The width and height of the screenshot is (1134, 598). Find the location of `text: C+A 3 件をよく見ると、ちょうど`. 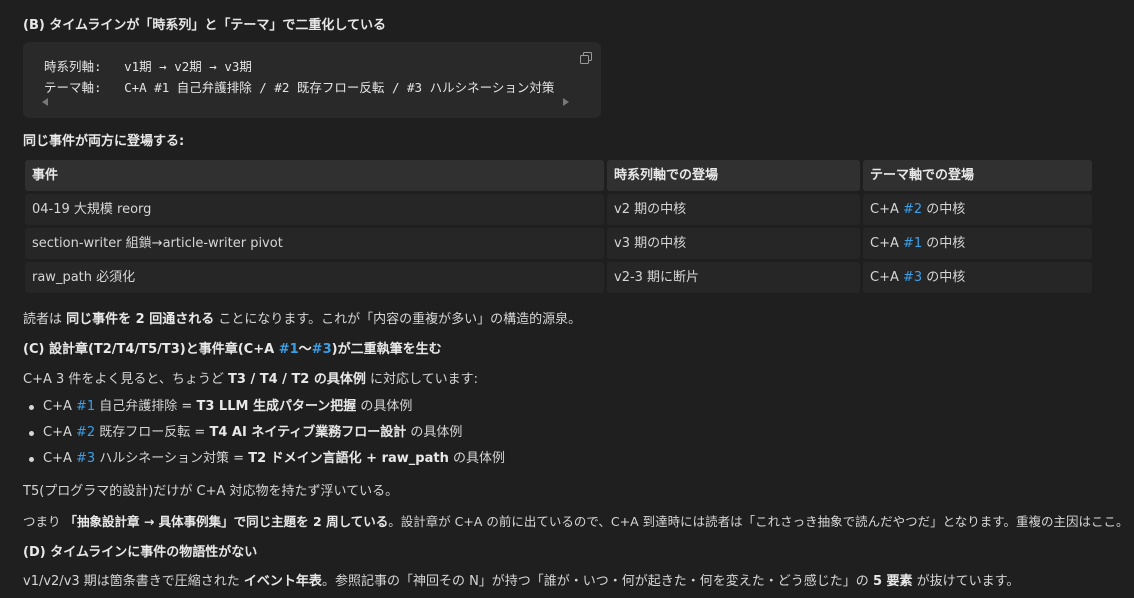

text: C+A 3 件をよく見ると、ちょうど is located at coordinates (126, 379).